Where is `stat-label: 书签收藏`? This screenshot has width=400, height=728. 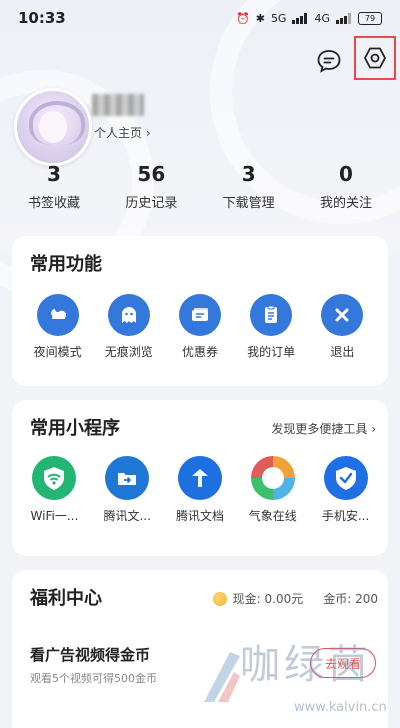 stat-label: 书签收藏 is located at coordinates (53, 203).